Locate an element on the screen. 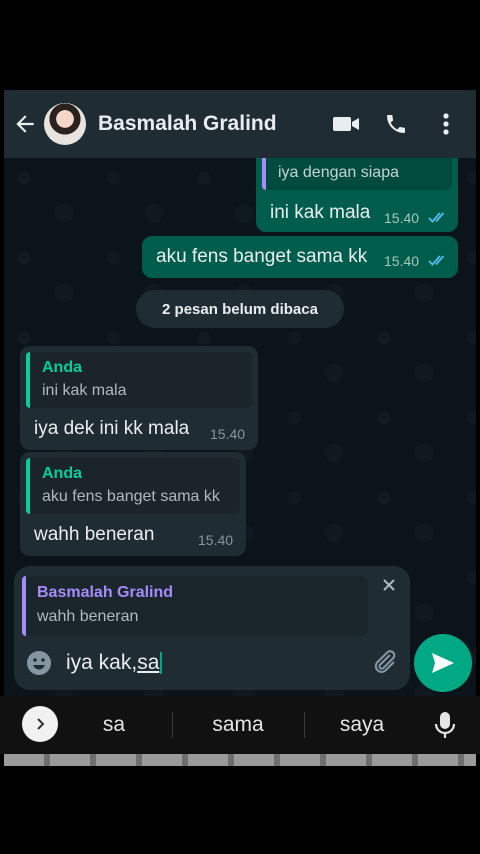 This screenshot has width=480, height=854. message-bubble-outgoing: aku fens banget sama kk 15.40 is located at coordinates (300, 257).